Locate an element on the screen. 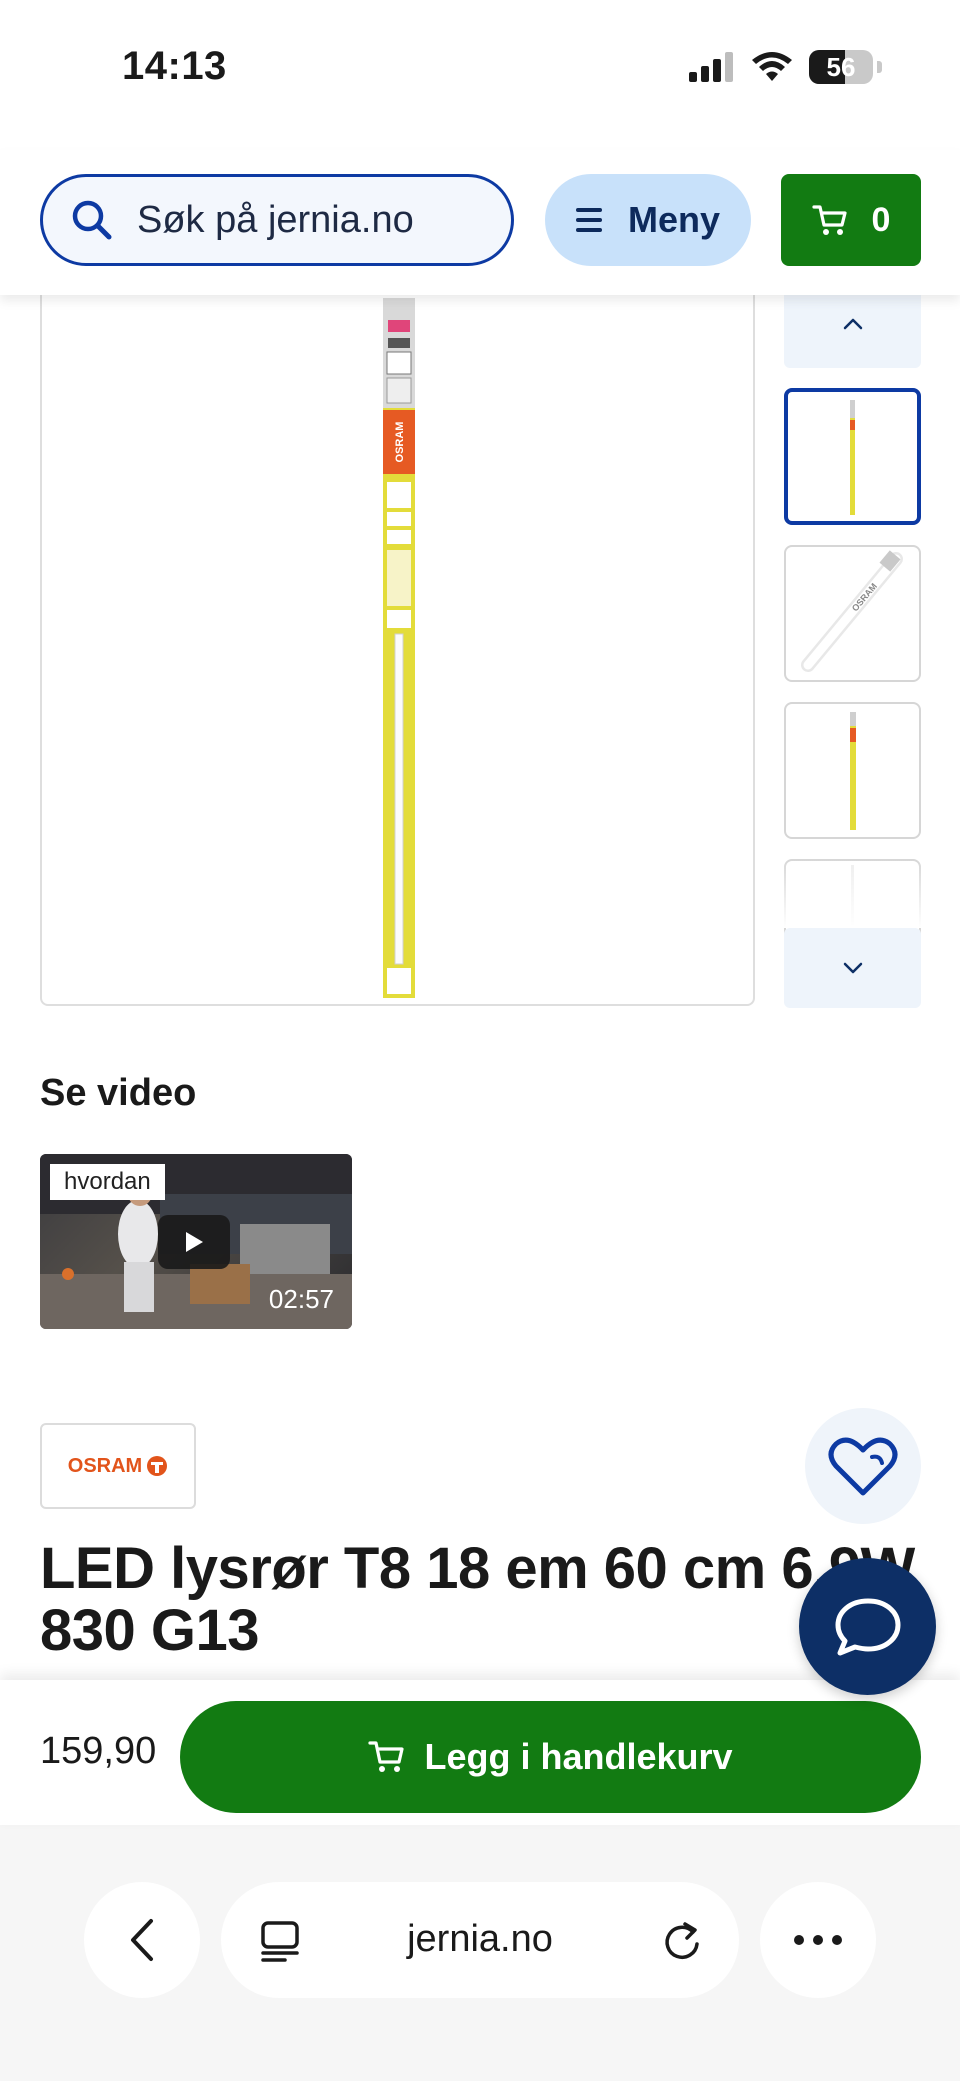 The image size is (960, 2081). battery-icon: 56 is located at coordinates (841, 67).